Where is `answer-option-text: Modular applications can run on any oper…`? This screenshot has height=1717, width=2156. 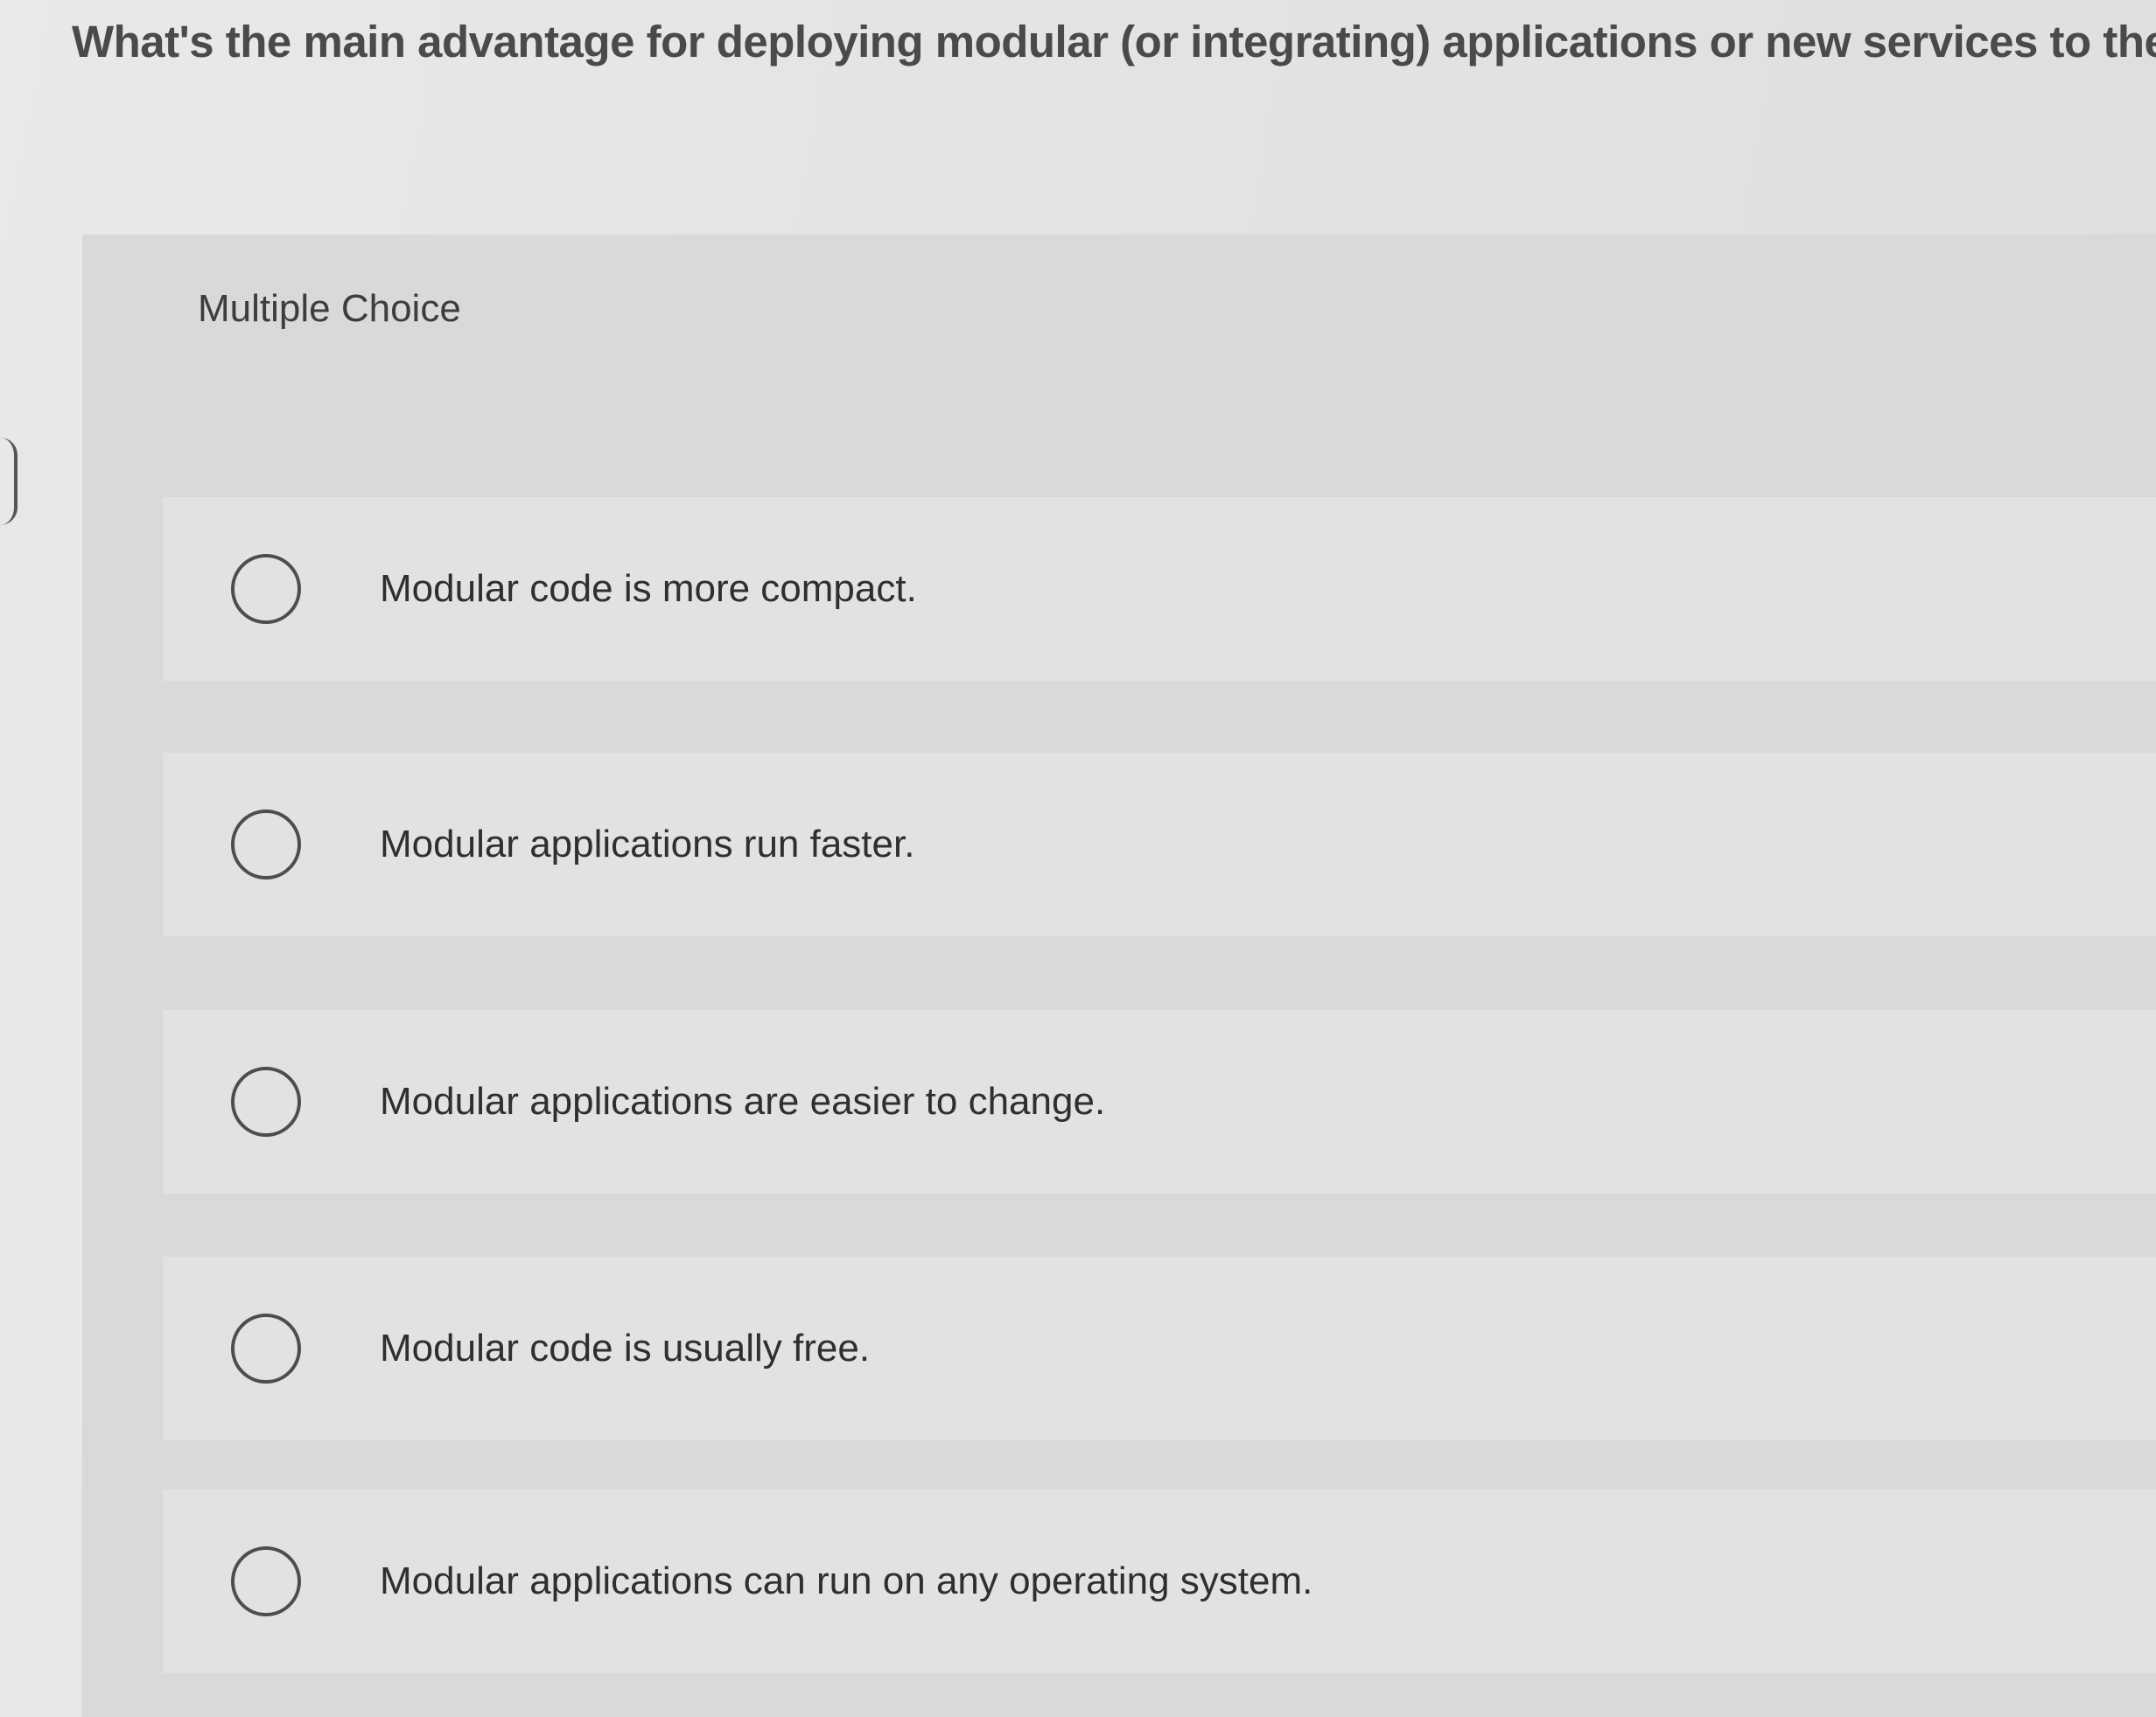 answer-option-text: Modular applications can run on any oper… is located at coordinates (846, 1580).